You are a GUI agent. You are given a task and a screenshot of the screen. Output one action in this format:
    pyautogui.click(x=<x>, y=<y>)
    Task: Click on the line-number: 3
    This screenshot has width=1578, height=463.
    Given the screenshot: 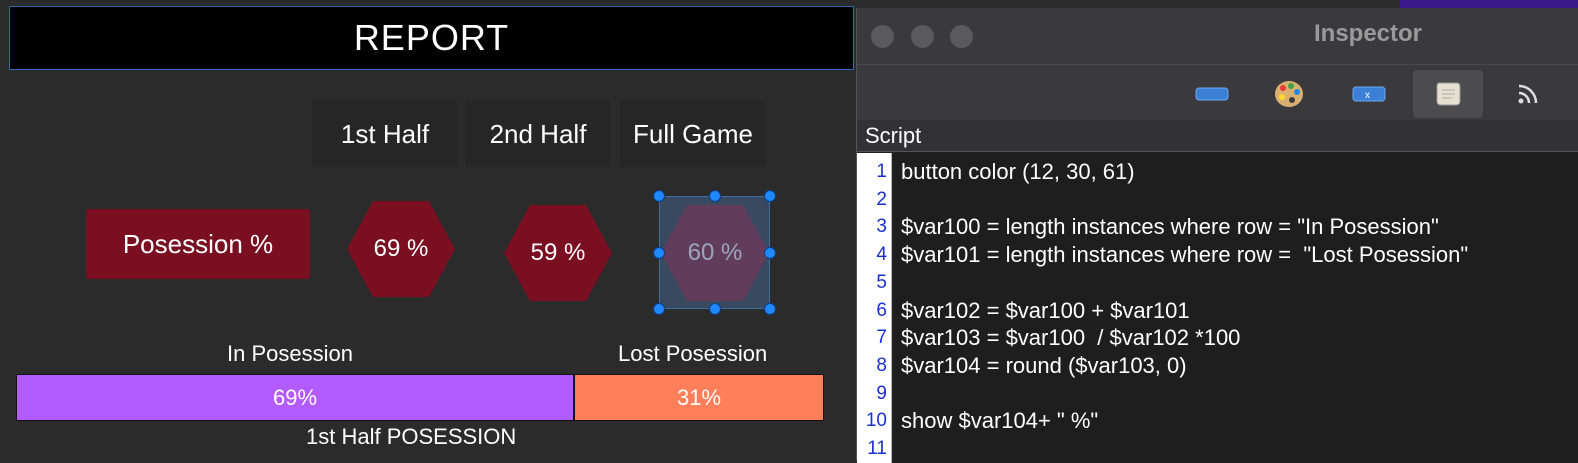 What is the action you would take?
    pyautogui.click(x=881, y=227)
    